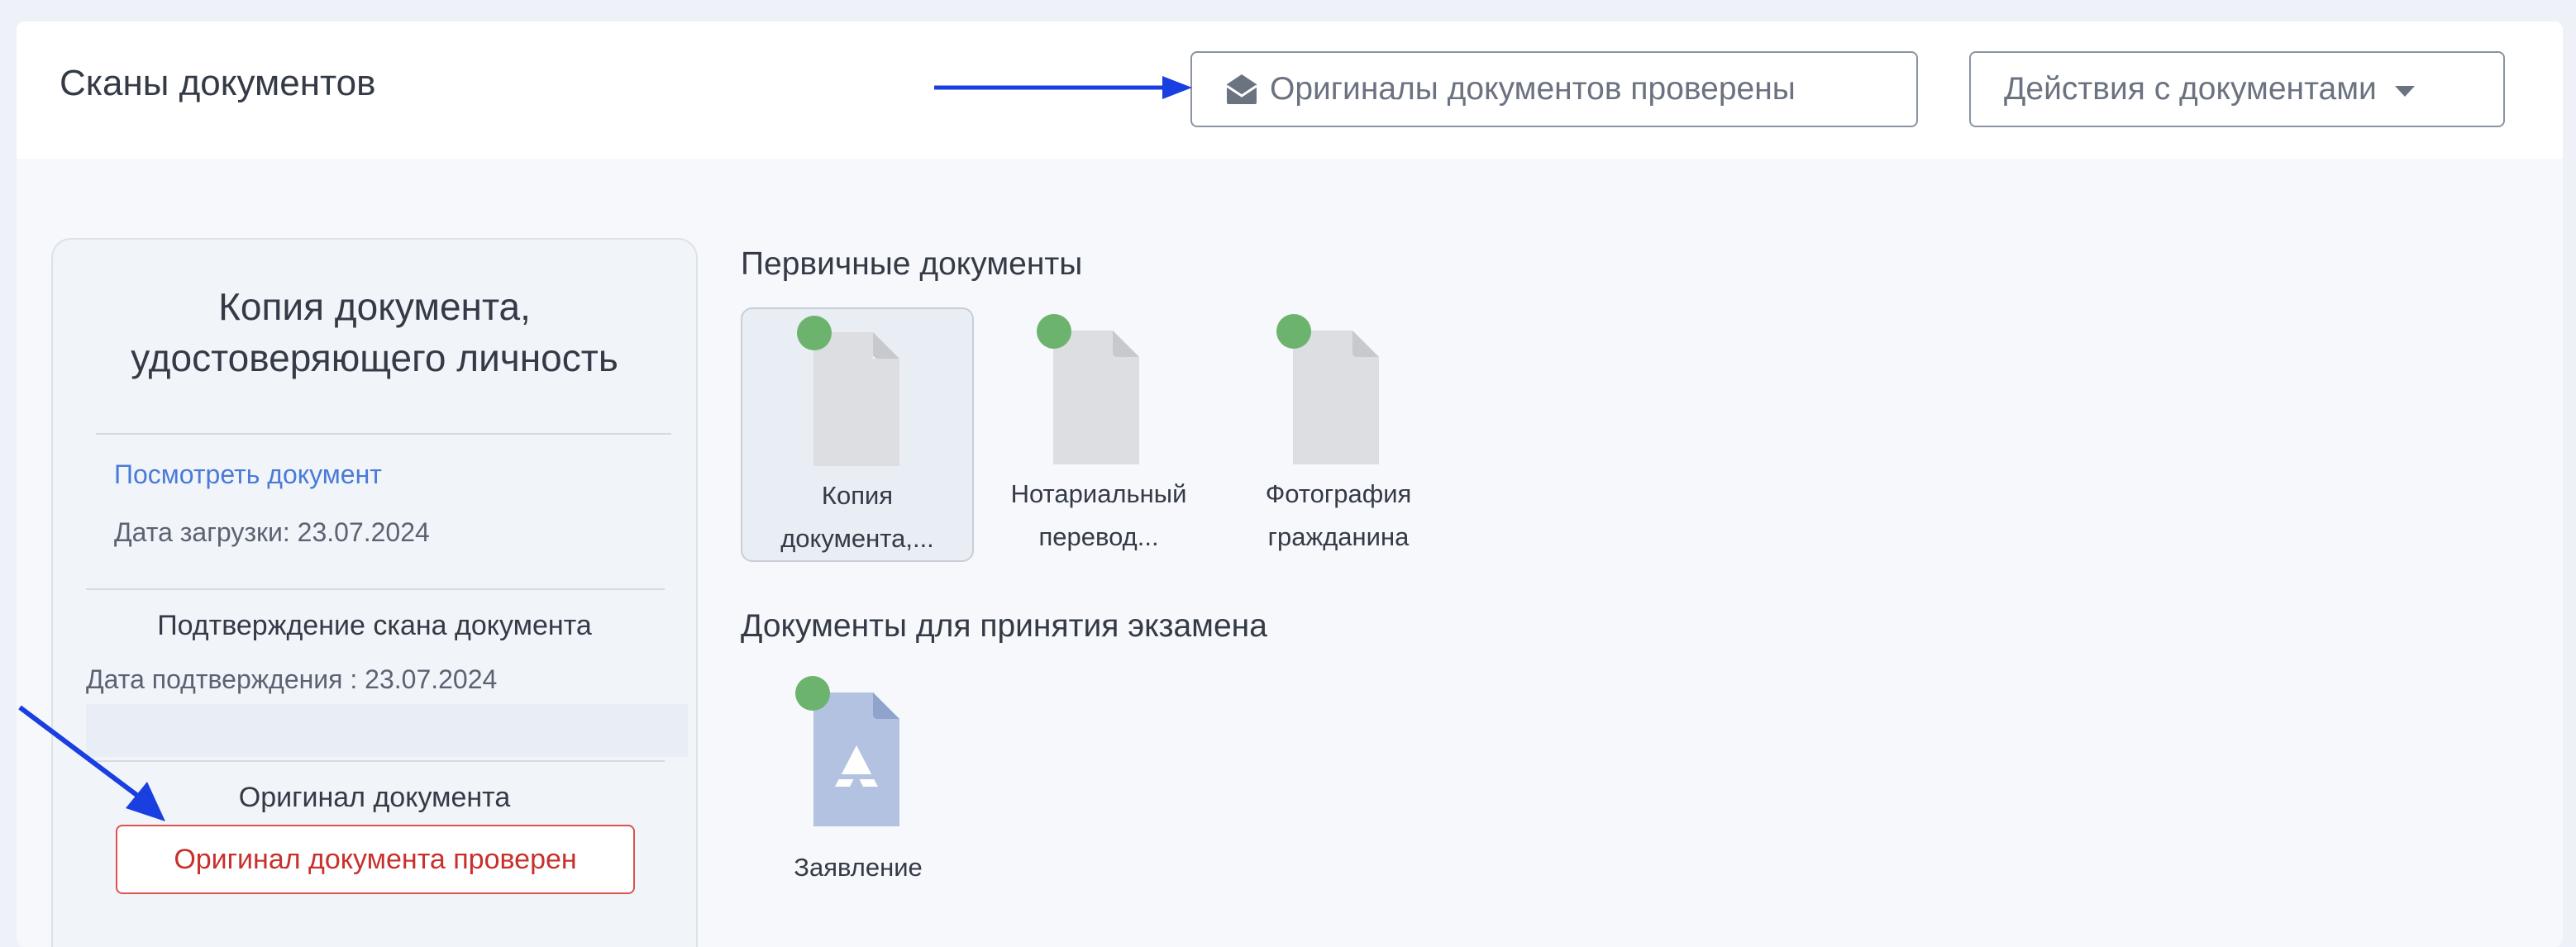 This screenshot has height=947, width=2576. I want to click on primary-documents-title: Первичные документы, so click(912, 264).